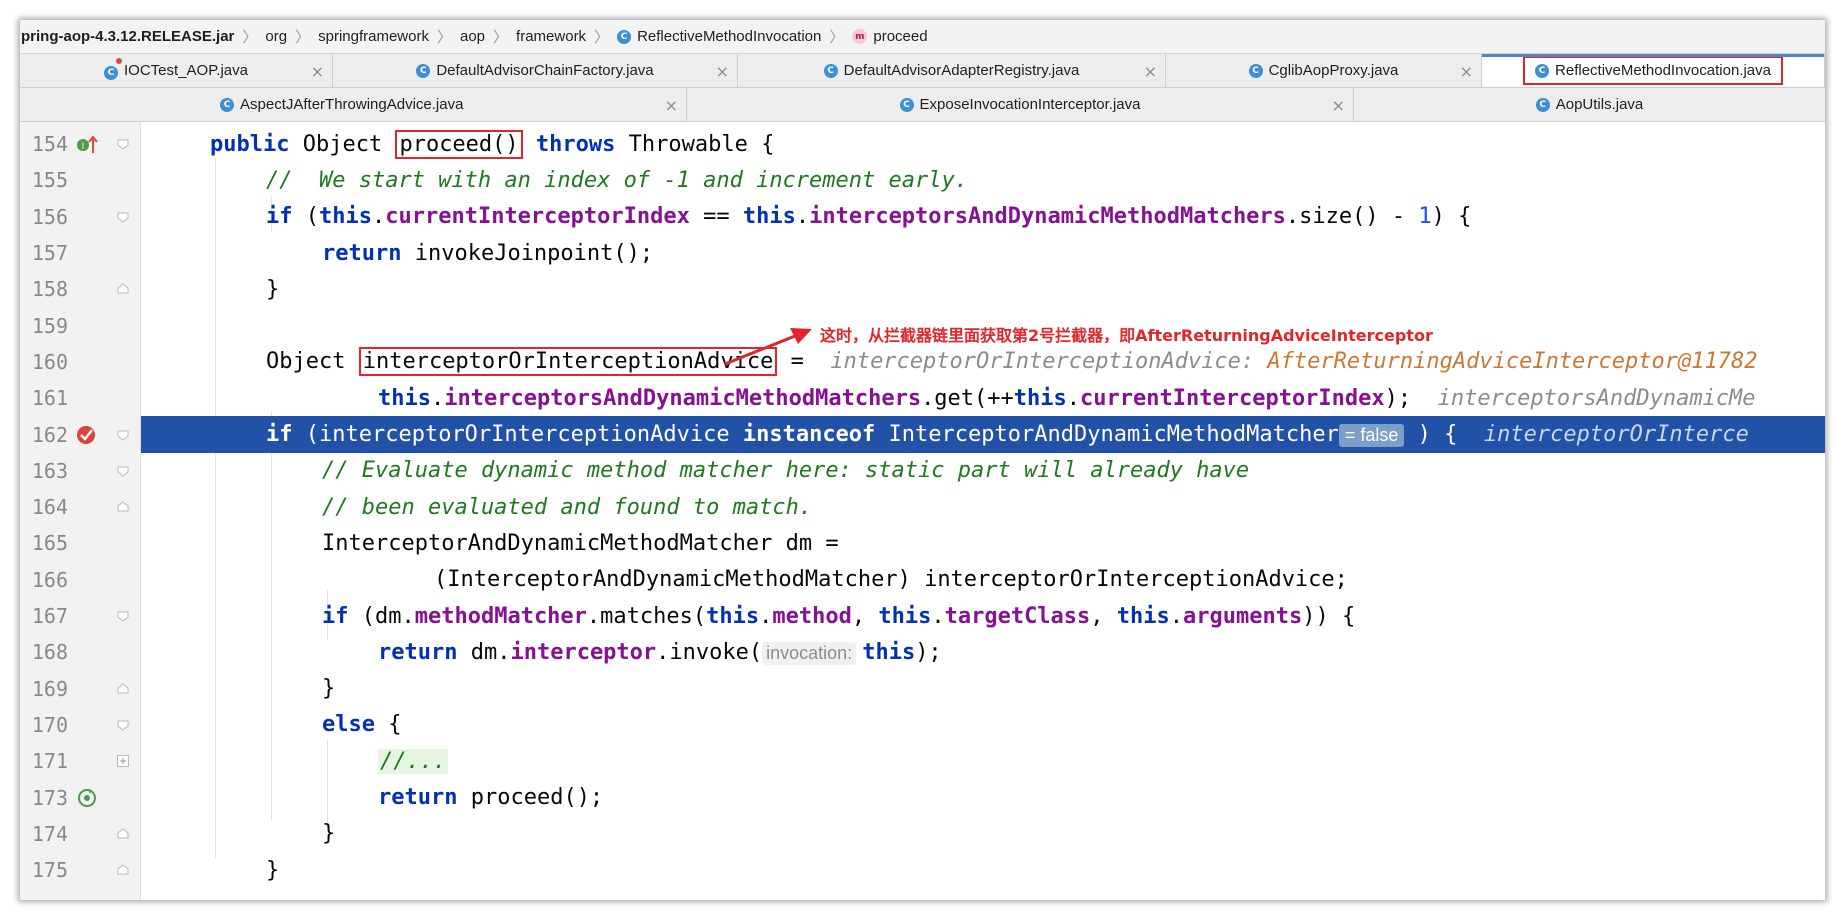  Describe the element at coordinates (129, 36) in the screenshot. I see `breadcrumb-item-jar: pring-aop-4.3.12.RELEASE.jar` at that location.